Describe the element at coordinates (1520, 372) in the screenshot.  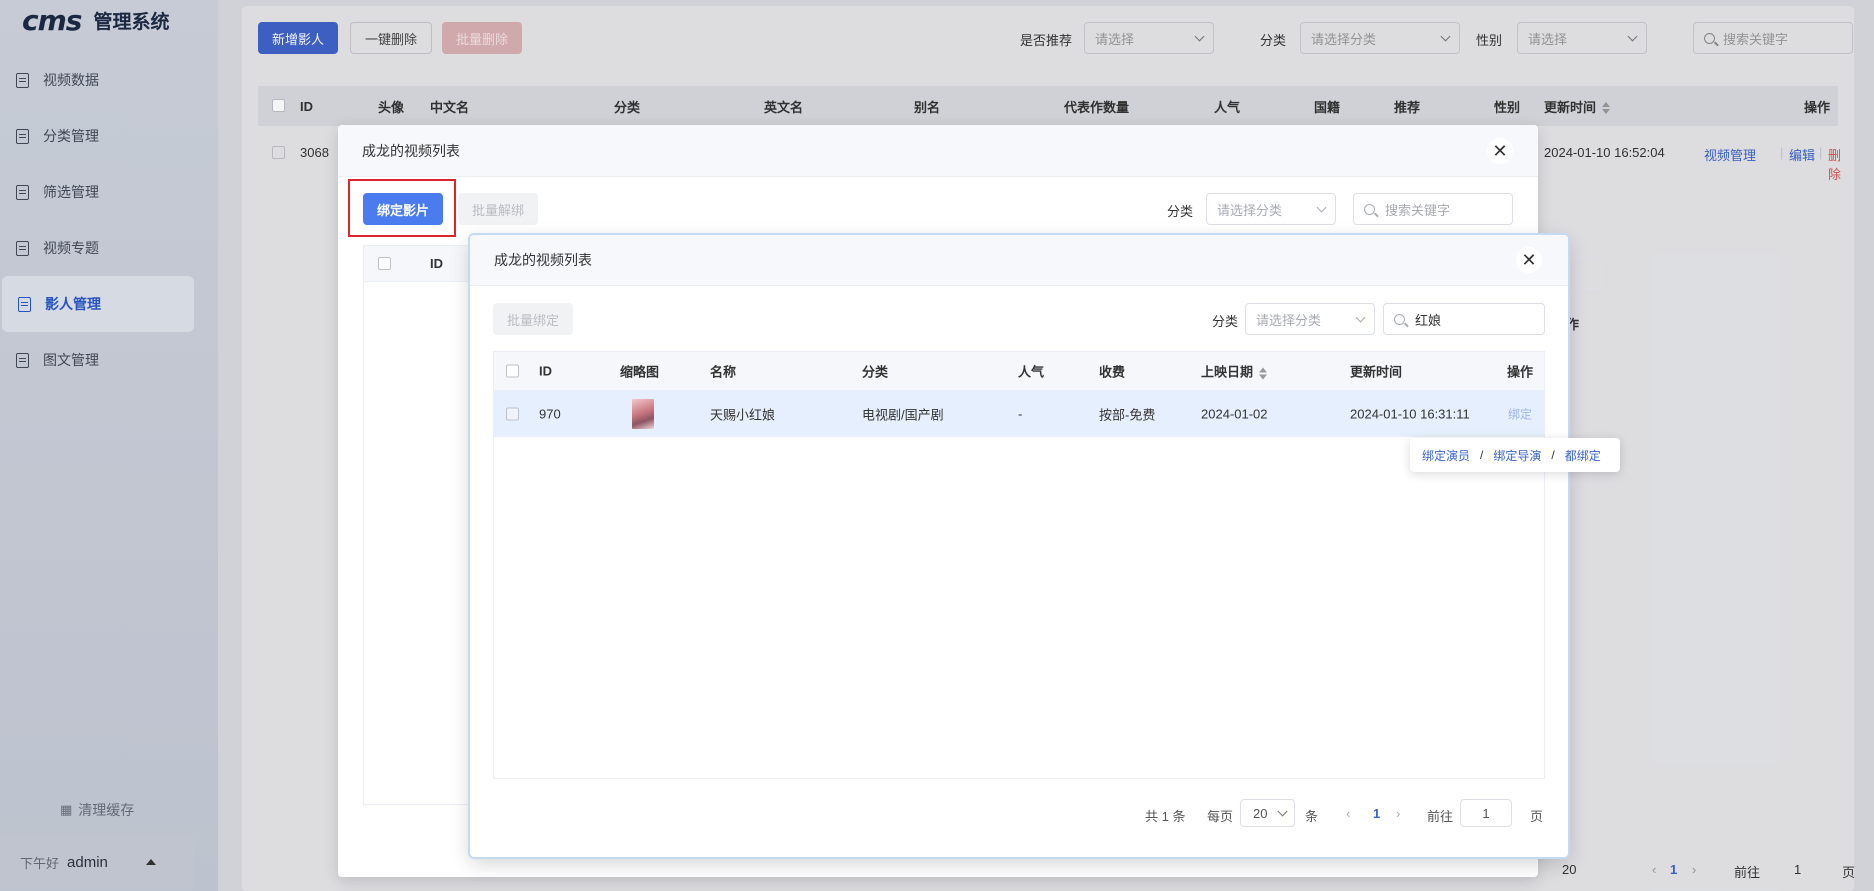
I see `column-header: 操作` at that location.